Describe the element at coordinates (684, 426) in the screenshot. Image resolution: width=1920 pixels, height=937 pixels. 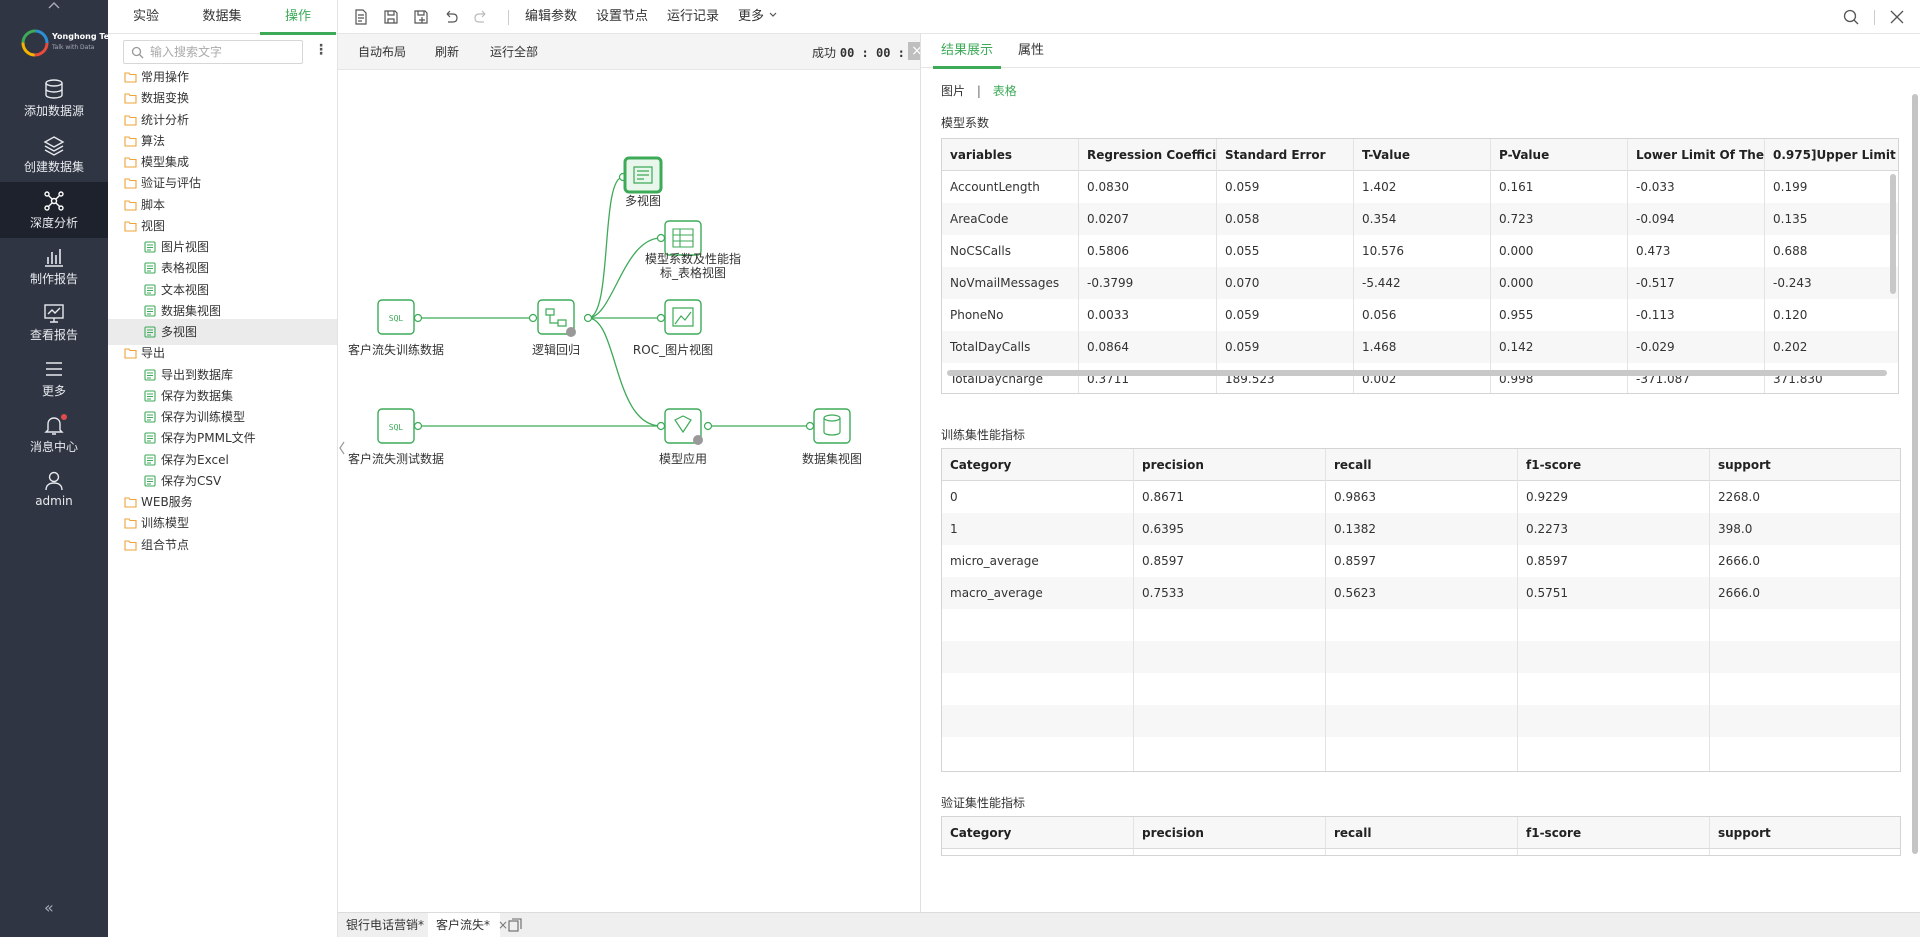
I see `node-model-apply` at that location.